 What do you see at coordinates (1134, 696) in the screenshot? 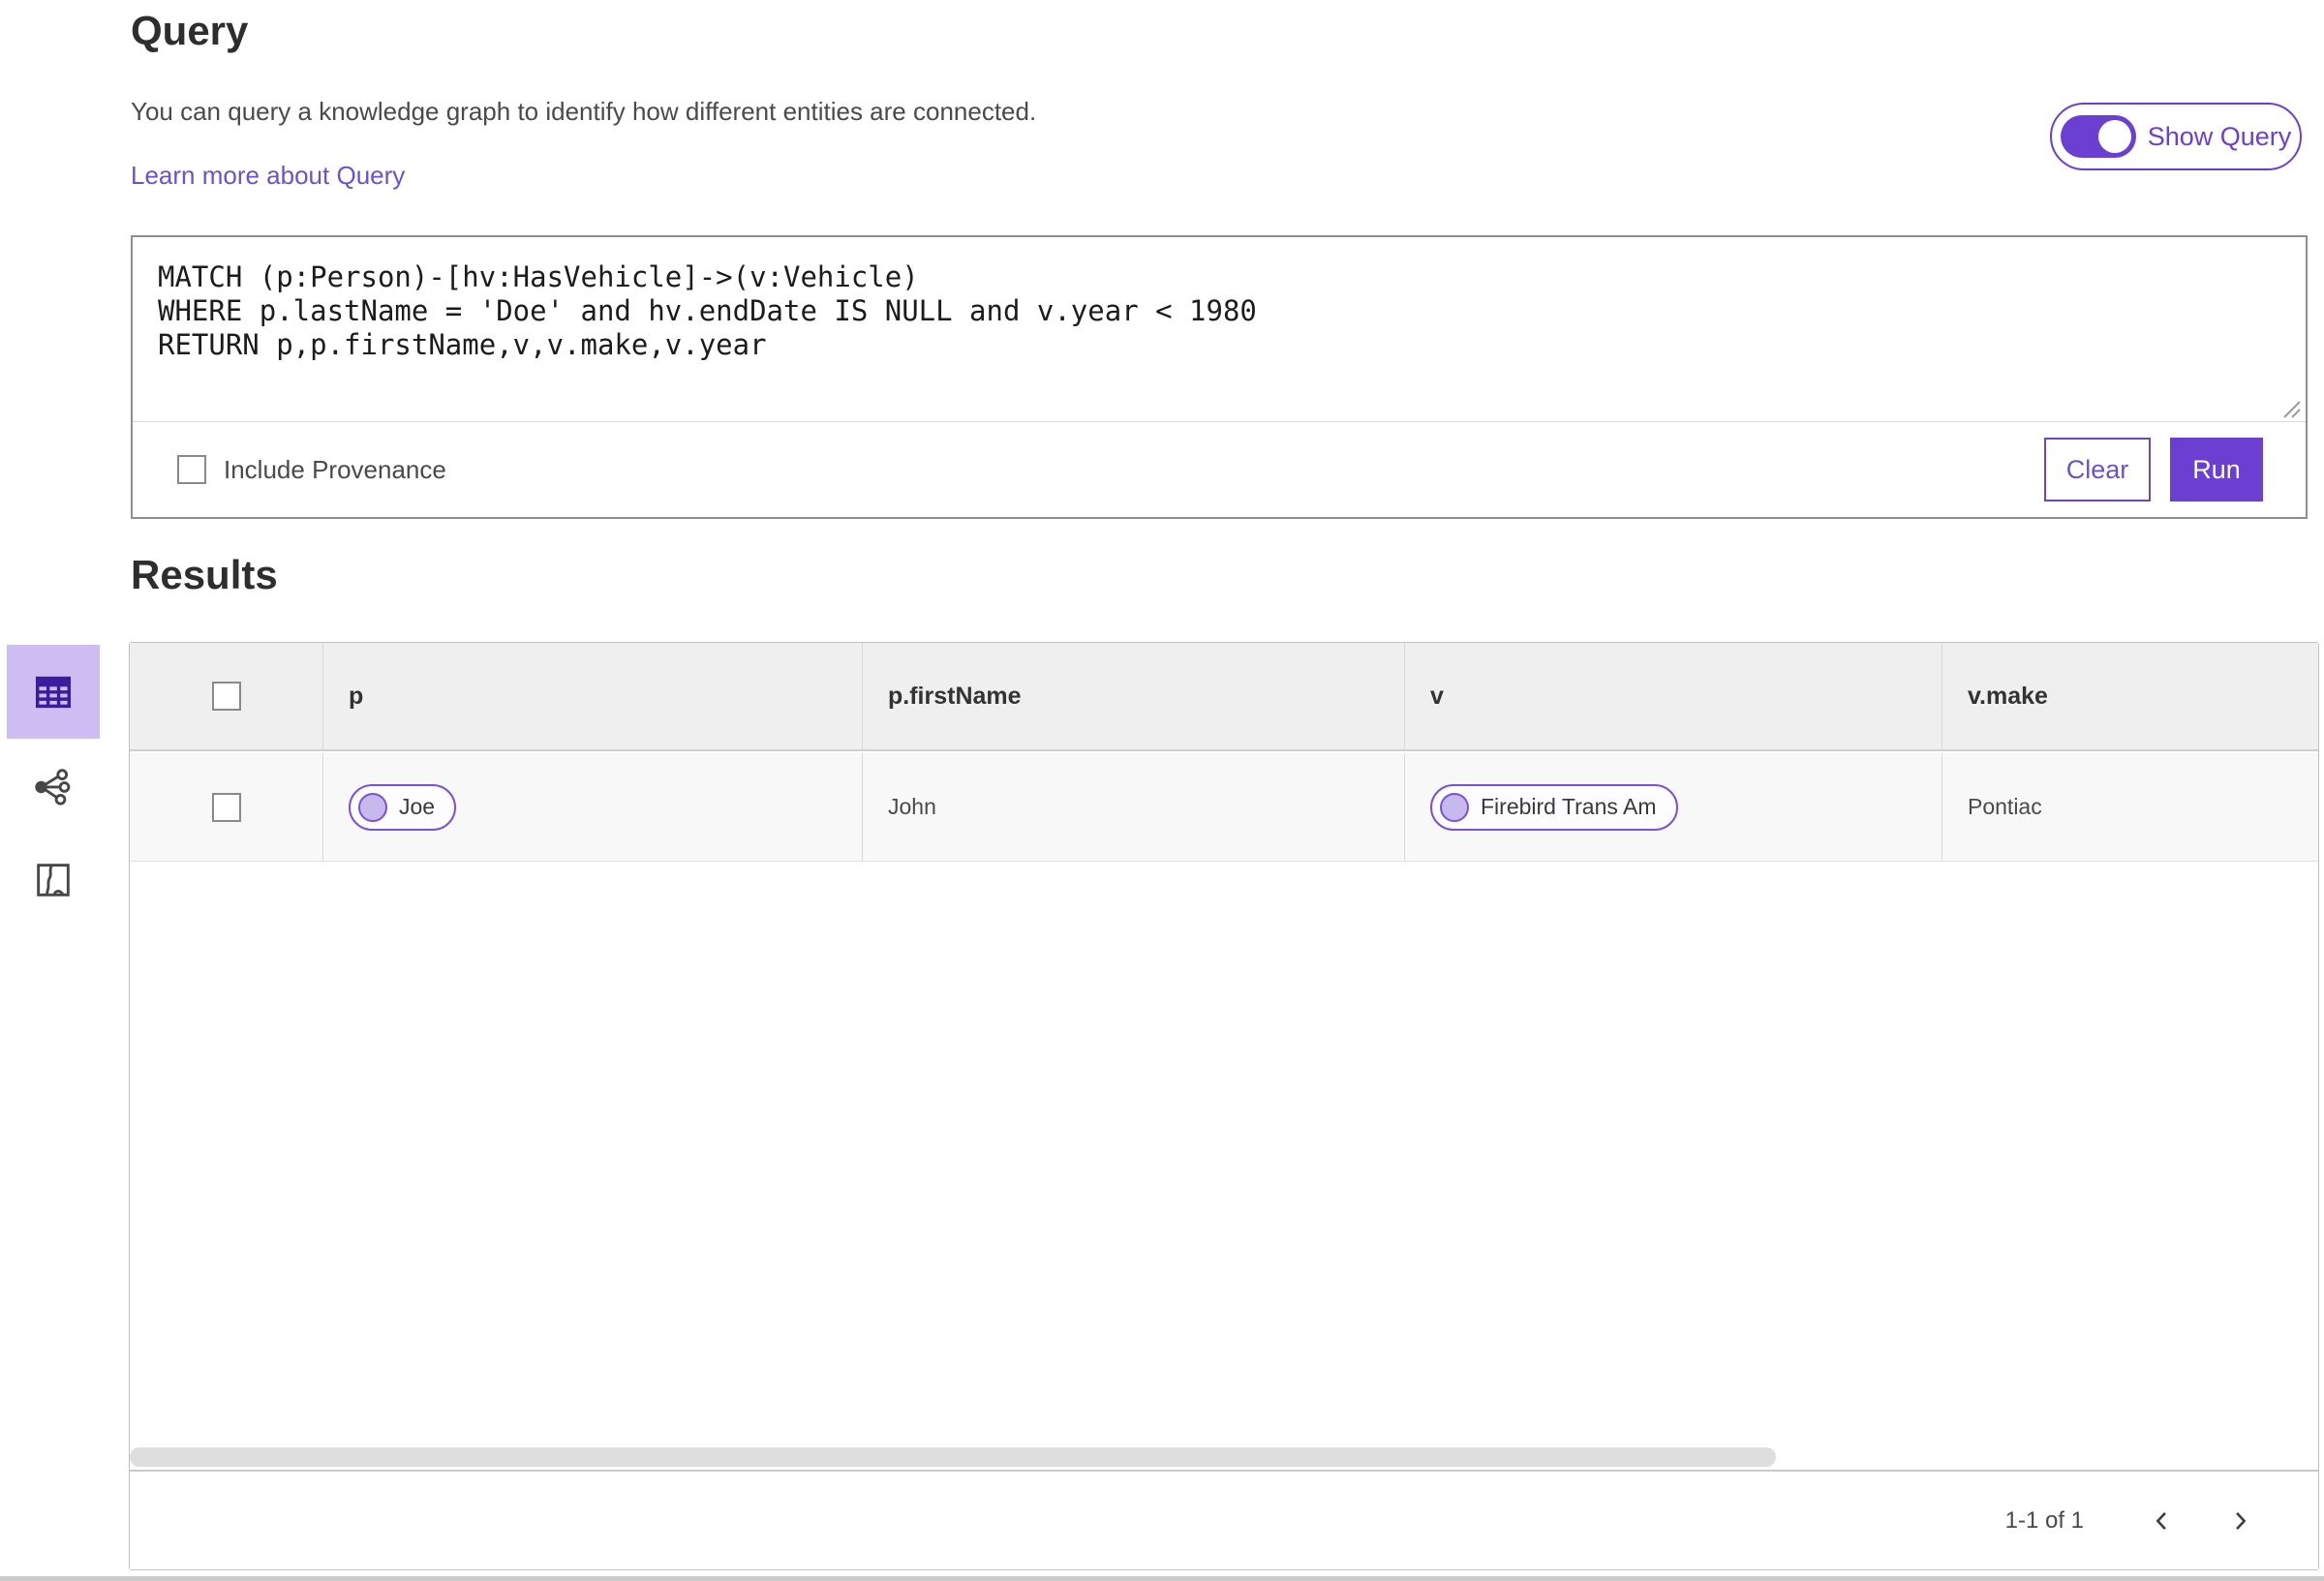
I see `column-header-p-firstname: p.firstName` at bounding box center [1134, 696].